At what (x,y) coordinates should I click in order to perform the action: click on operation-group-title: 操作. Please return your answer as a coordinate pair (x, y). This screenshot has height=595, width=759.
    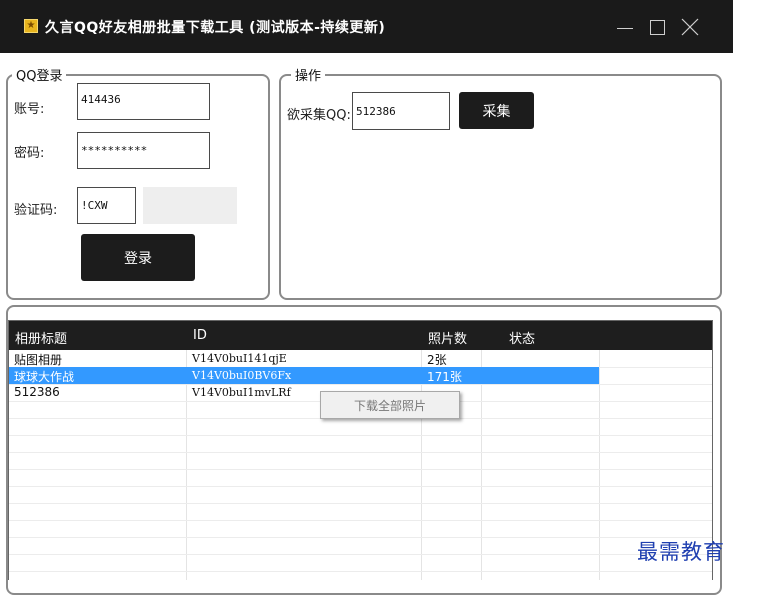
    Looking at the image, I should click on (308, 74).